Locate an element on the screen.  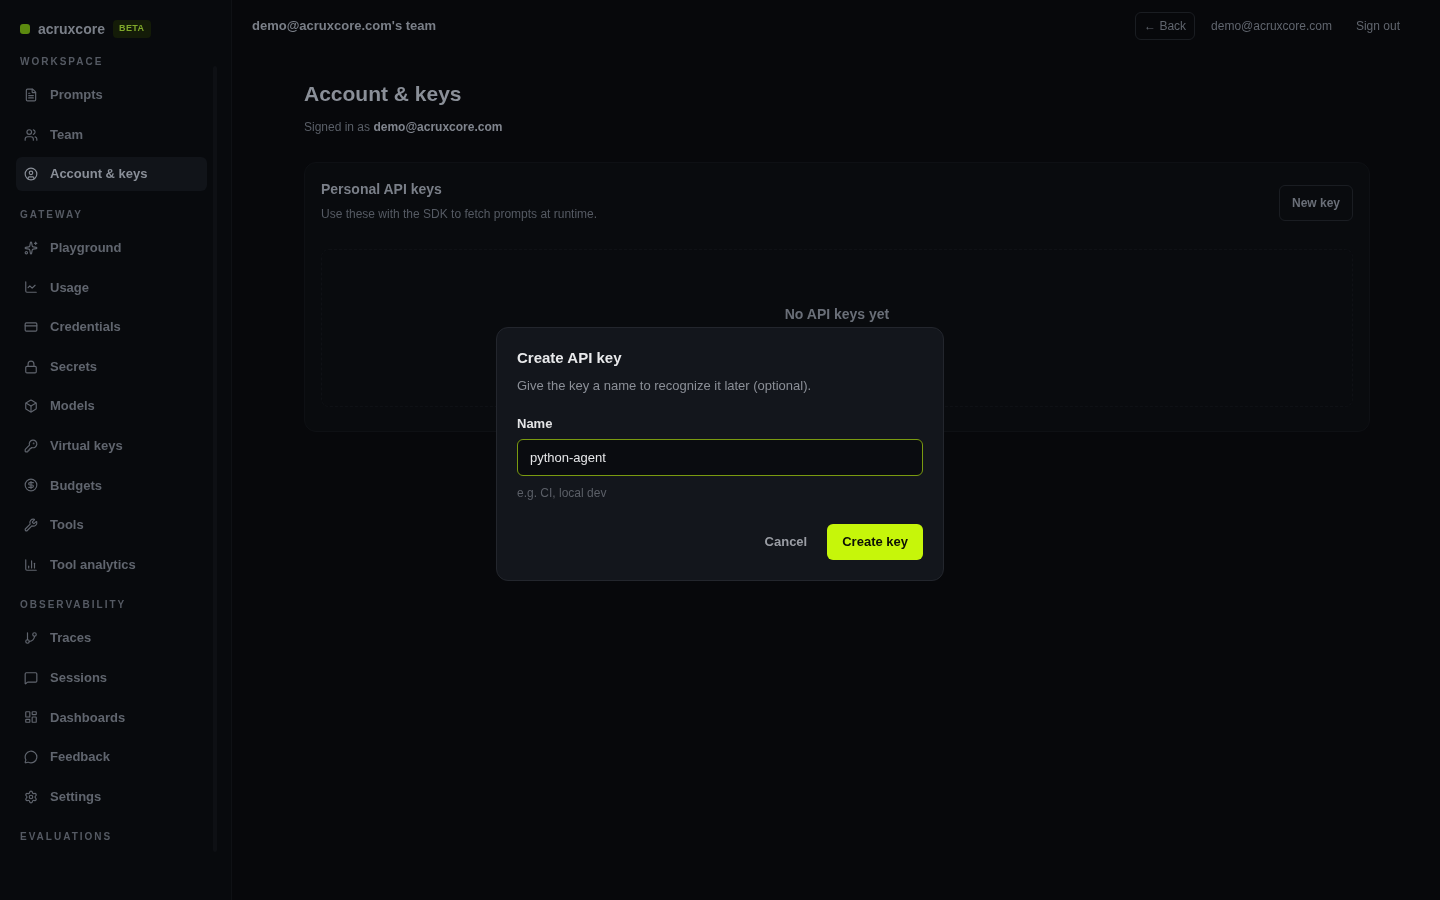
cancel-button: Cancel is located at coordinates (786, 542).